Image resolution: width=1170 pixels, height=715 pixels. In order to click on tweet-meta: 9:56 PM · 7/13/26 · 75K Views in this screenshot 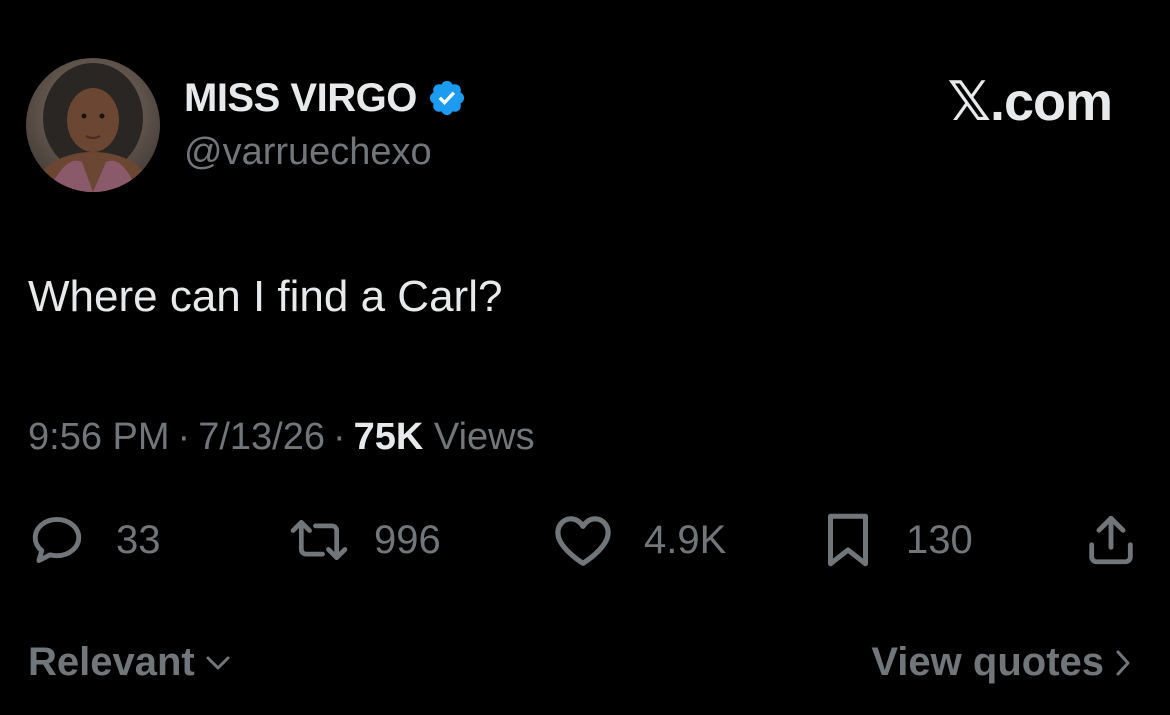, I will do `click(281, 437)`.